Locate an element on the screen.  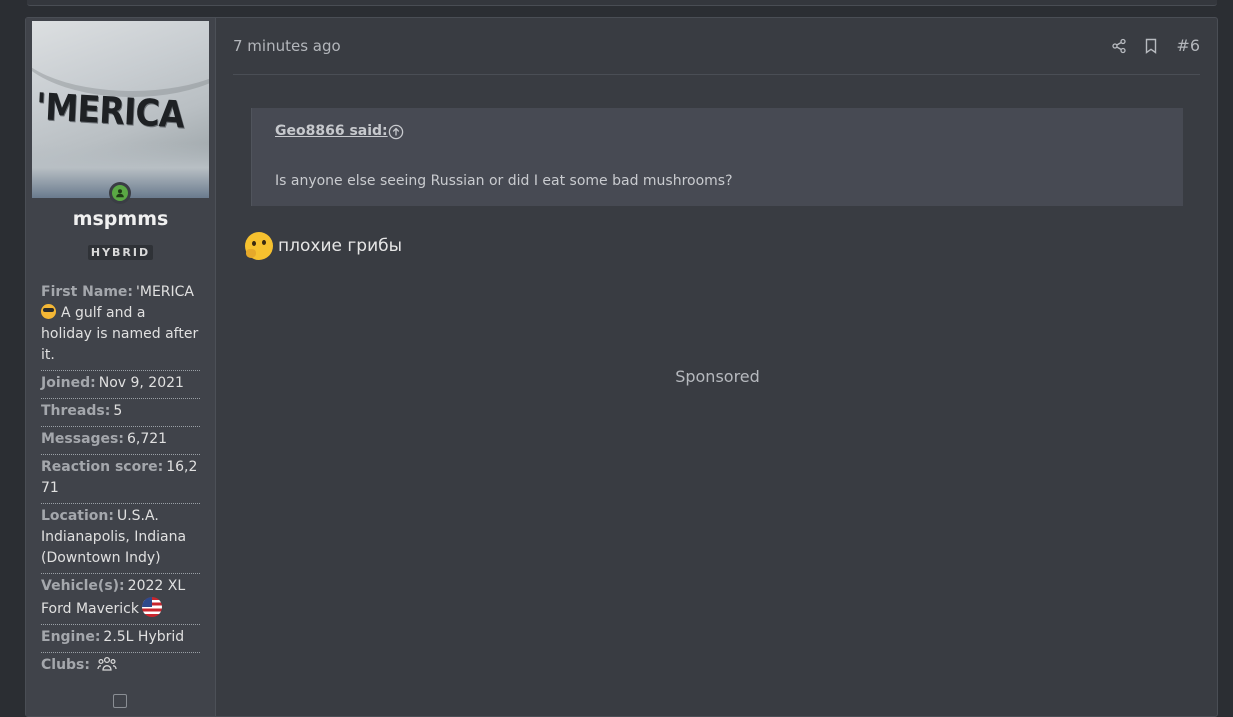
info-key: Threads: is located at coordinates (76, 411).